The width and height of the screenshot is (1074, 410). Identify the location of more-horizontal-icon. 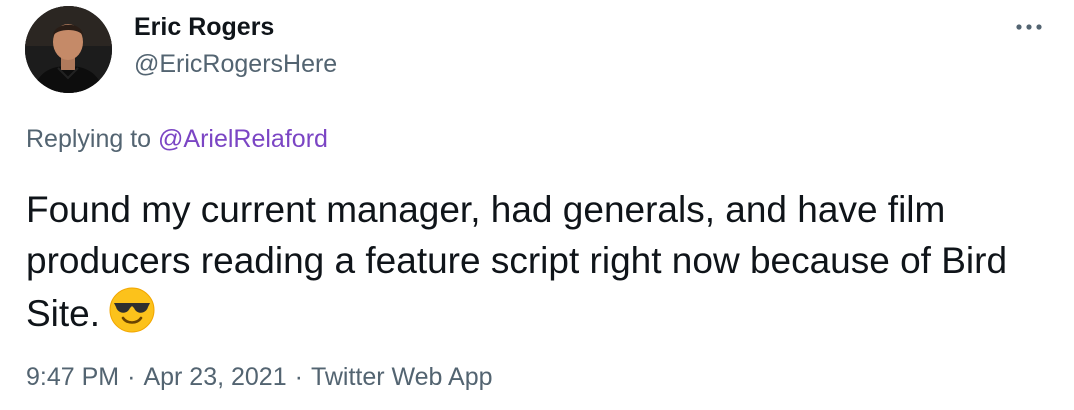
(1029, 27).